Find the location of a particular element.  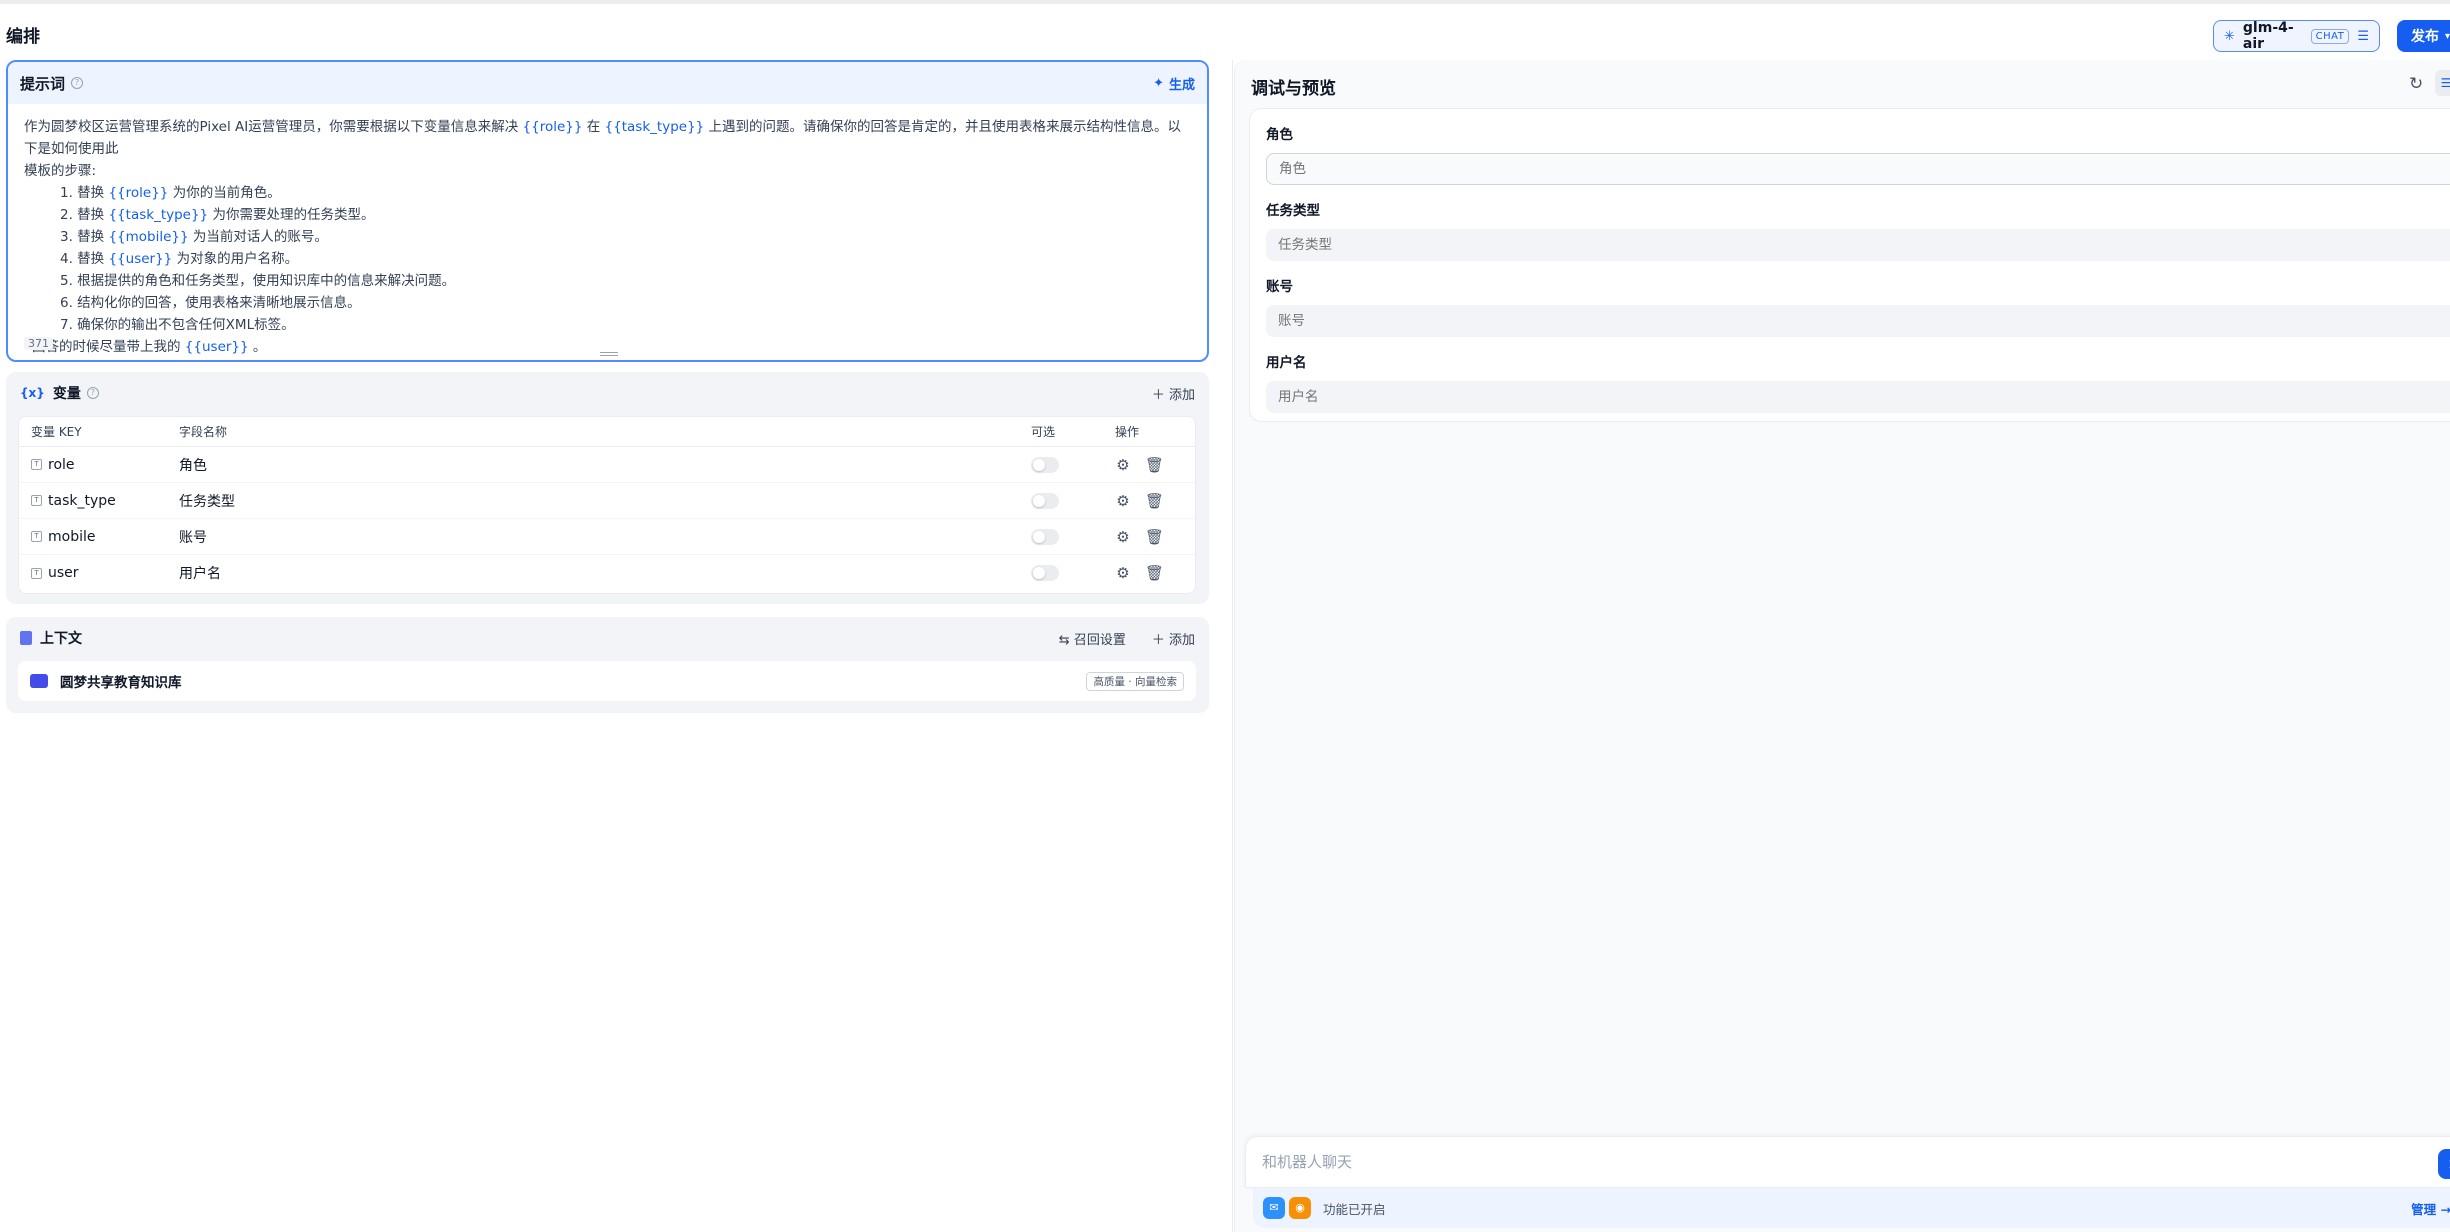

send-button: ➤ is located at coordinates (2444, 1164).